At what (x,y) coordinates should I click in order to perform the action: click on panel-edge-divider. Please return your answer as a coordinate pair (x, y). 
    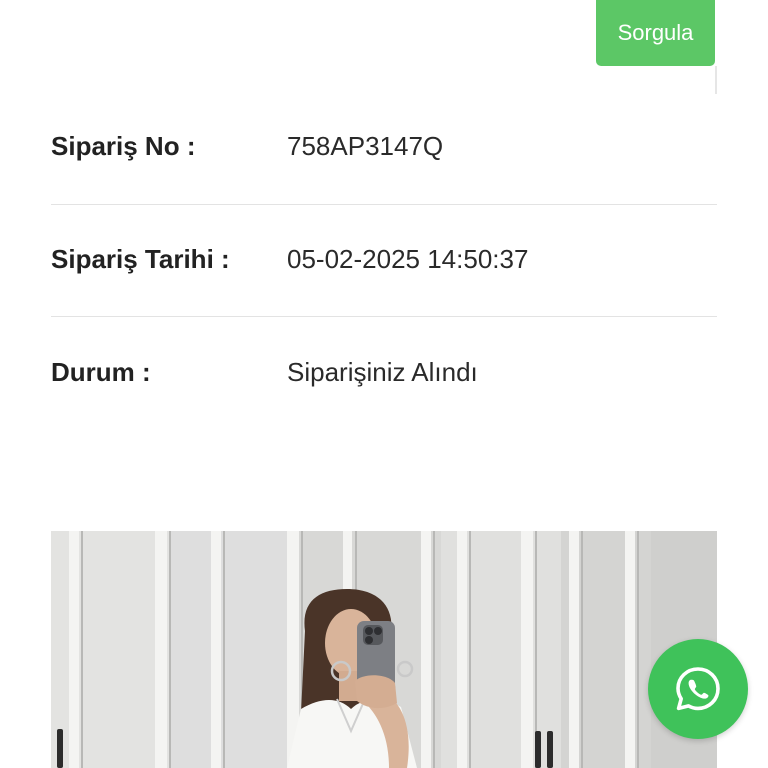
    Looking at the image, I should click on (716, 80).